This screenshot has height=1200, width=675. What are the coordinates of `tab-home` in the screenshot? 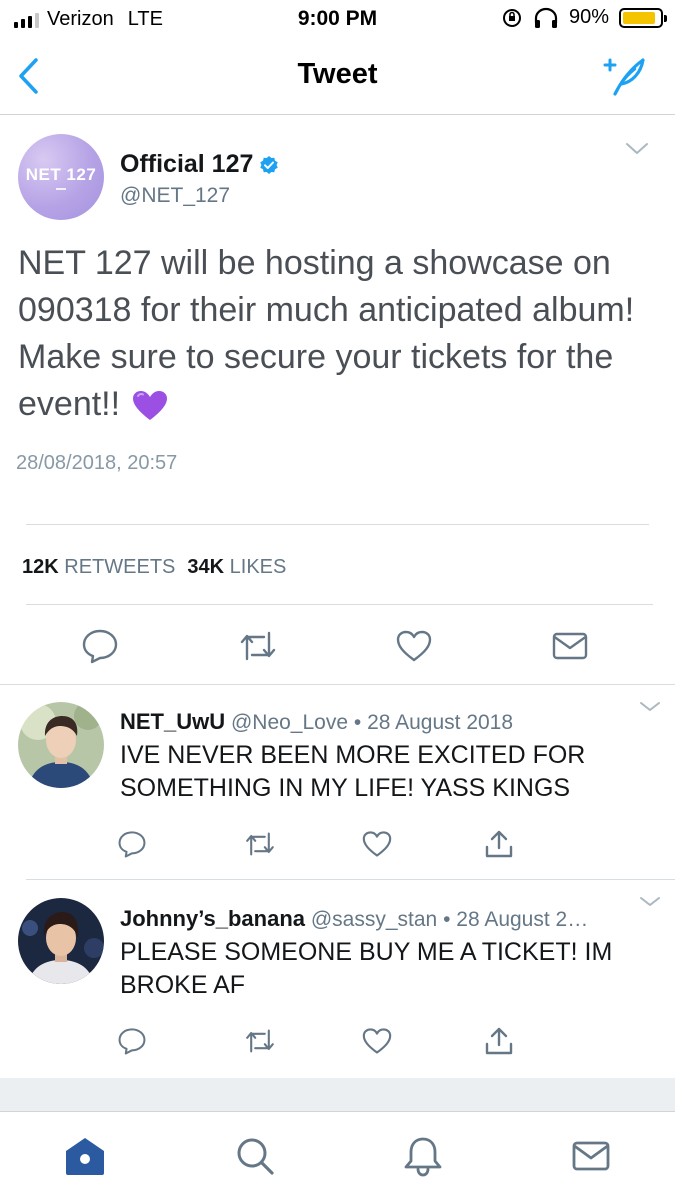 It's located at (85, 1156).